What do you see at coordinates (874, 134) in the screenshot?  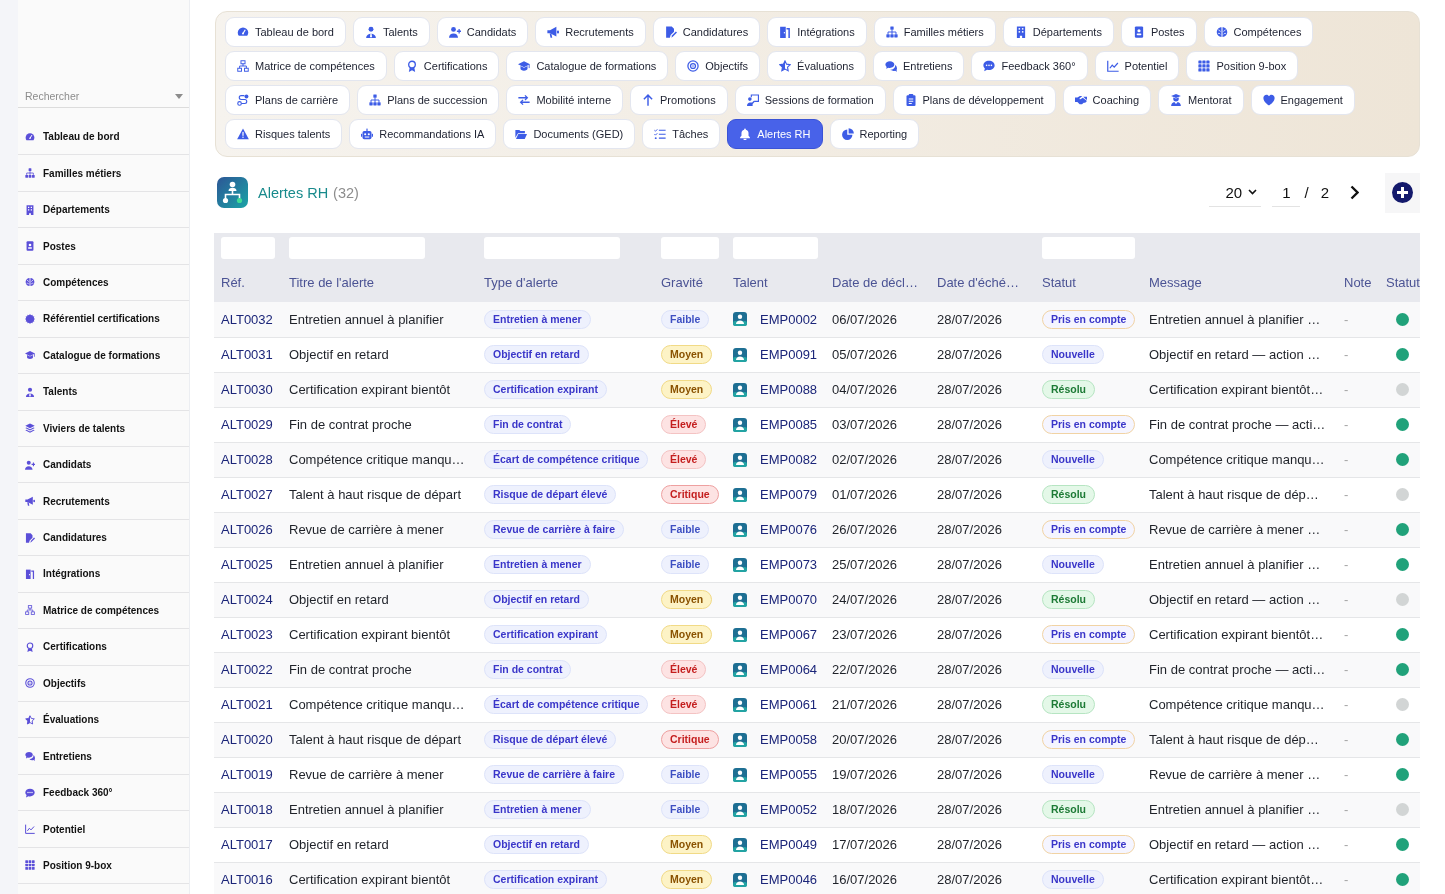 I see `nav-tab: Reporting` at bounding box center [874, 134].